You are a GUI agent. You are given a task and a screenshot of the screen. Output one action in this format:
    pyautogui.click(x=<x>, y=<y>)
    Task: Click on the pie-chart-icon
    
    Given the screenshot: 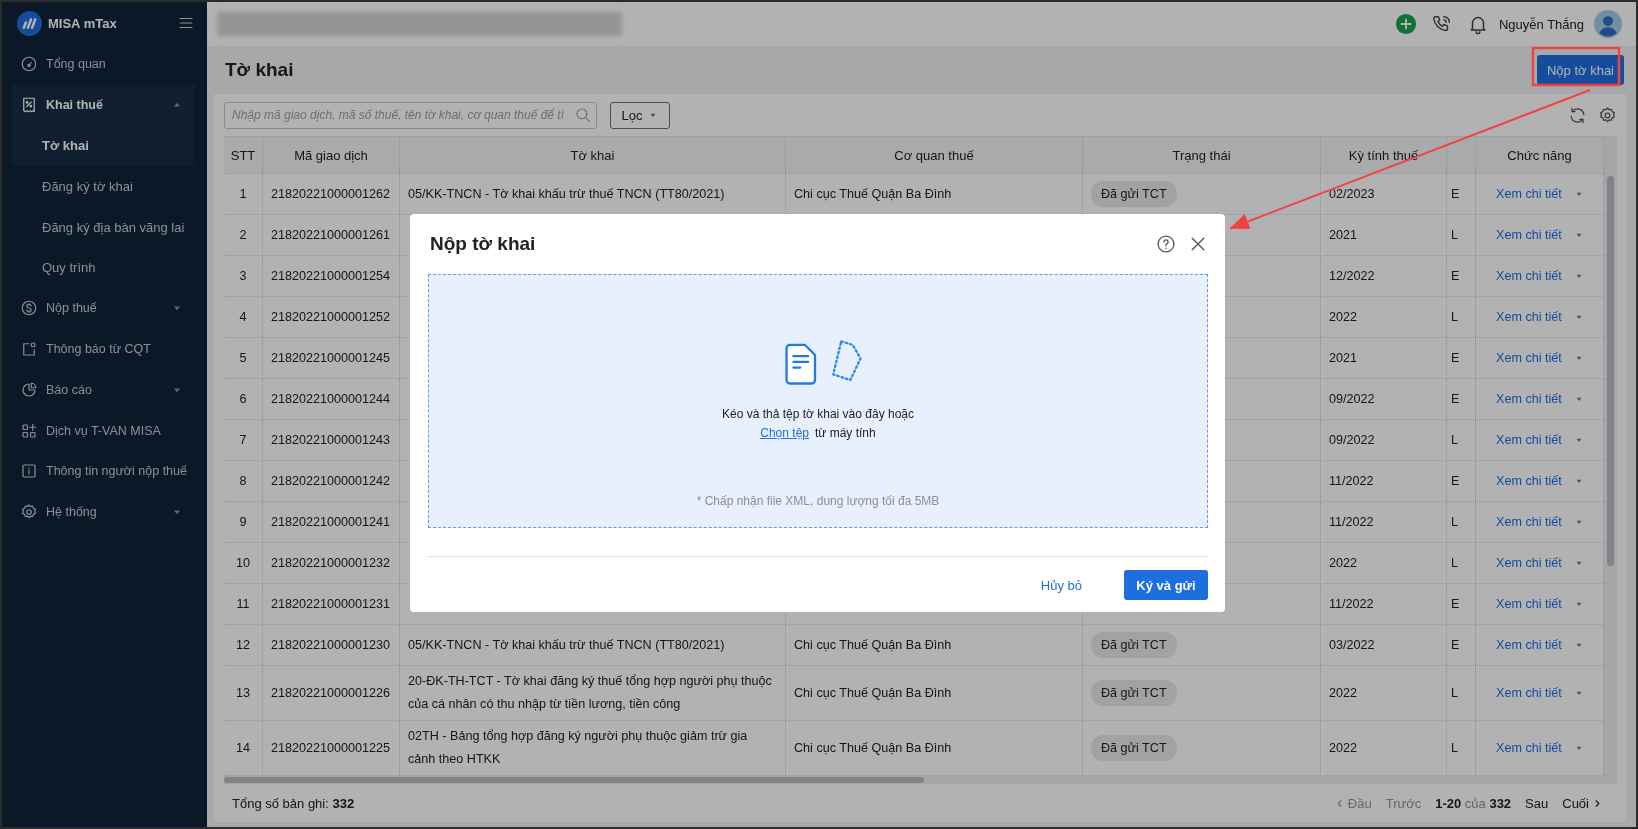 What is the action you would take?
    pyautogui.click(x=29, y=389)
    